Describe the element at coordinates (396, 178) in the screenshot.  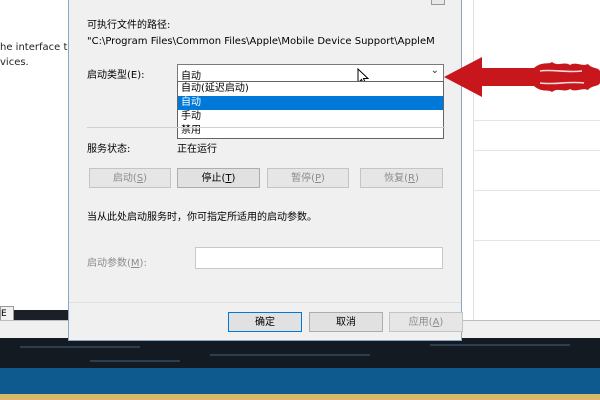
I see `resume-button-label: 恢复(` at that location.